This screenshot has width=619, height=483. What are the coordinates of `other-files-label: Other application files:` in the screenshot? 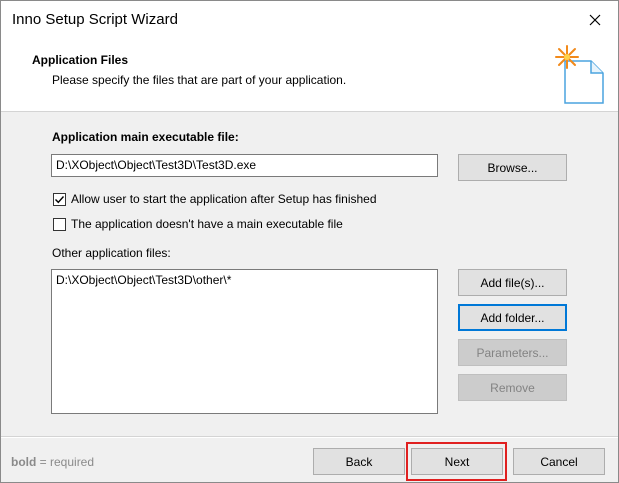 It's located at (111, 253).